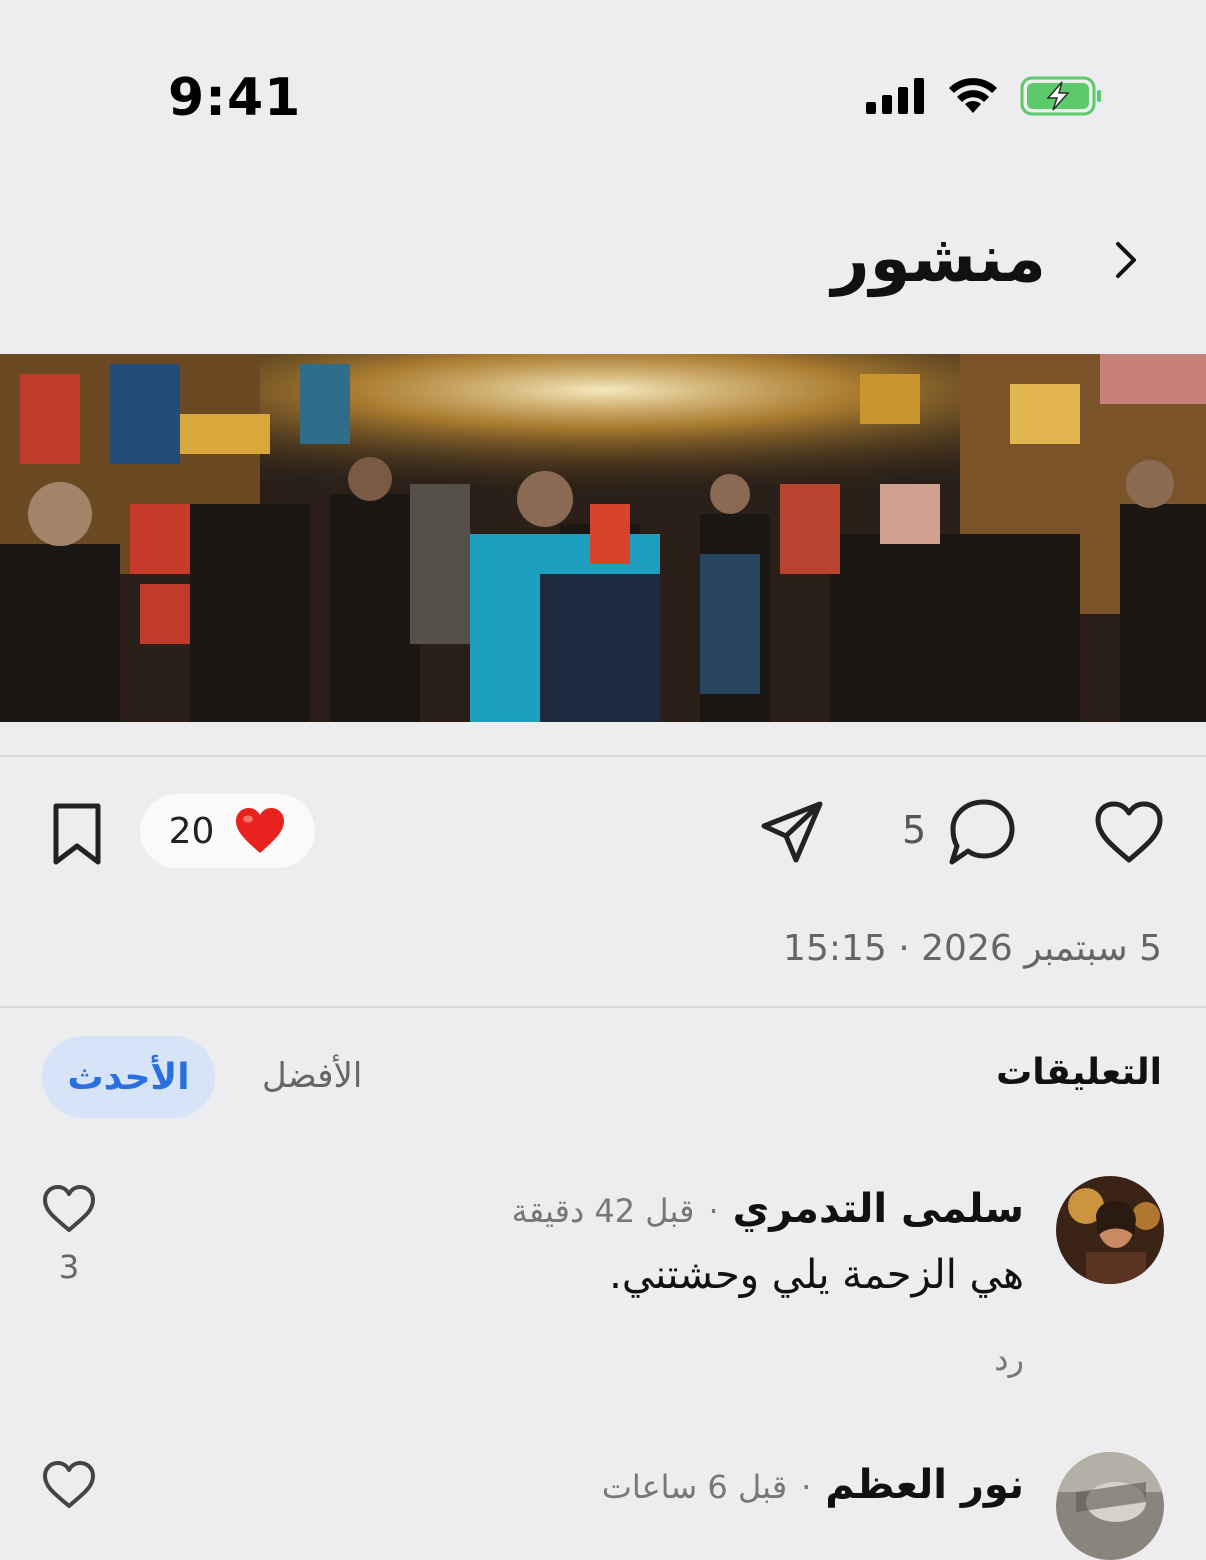 The height and width of the screenshot is (1560, 1206). What do you see at coordinates (813, 1485) in the screenshot?
I see `comment-meta: نور العظم · قبل 6 ساعات` at bounding box center [813, 1485].